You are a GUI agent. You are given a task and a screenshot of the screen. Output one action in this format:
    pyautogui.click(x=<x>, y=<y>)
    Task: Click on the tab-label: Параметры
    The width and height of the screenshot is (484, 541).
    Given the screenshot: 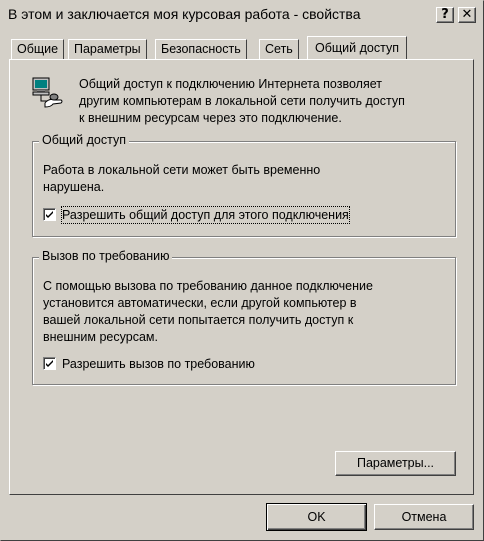 What is the action you would take?
    pyautogui.click(x=107, y=49)
    